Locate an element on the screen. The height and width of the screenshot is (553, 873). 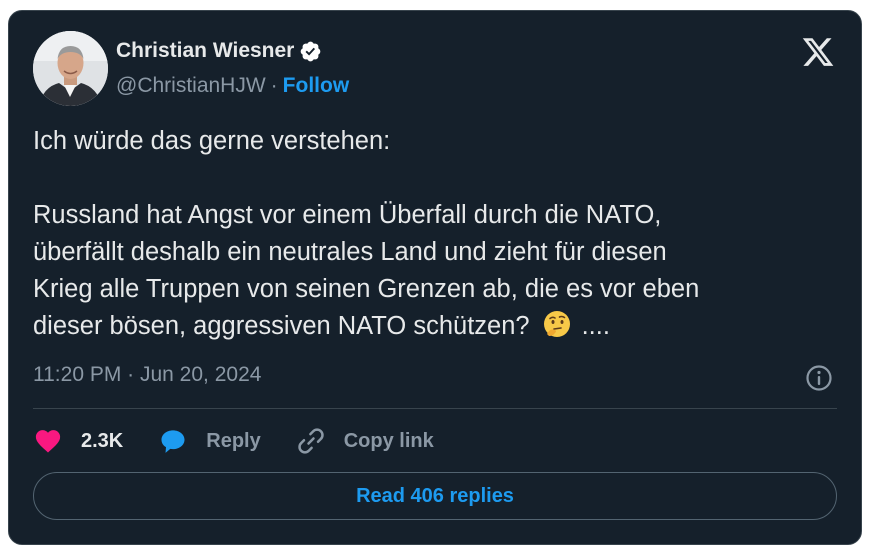
like-count: 2.3K is located at coordinates (102, 440).